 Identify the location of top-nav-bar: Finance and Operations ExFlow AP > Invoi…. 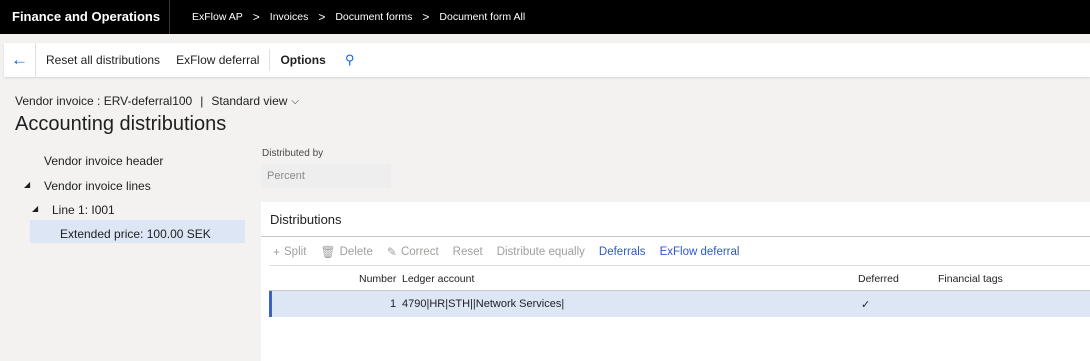
(545, 17).